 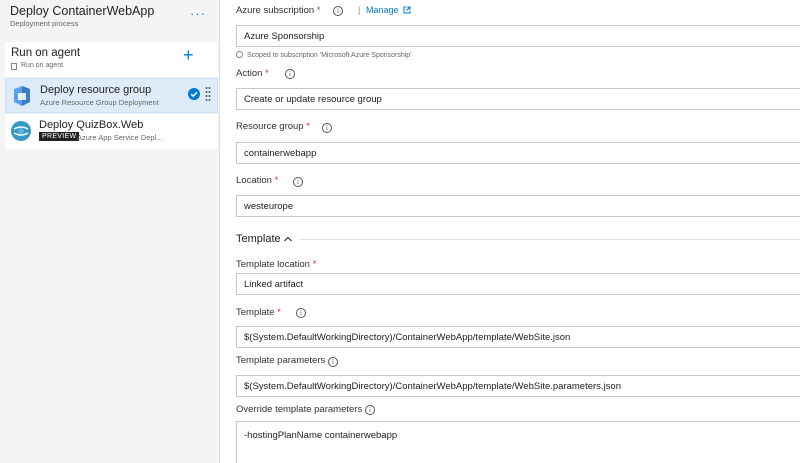 I want to click on resource-group-select: containerwebapp, so click(x=518, y=153).